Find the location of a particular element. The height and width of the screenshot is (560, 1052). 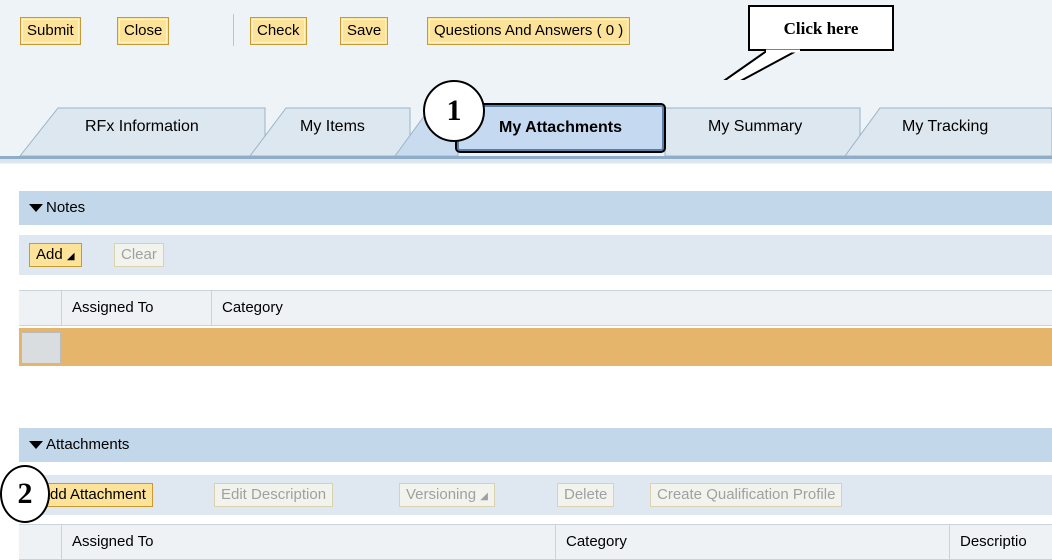

attachments-table-header: Assigned To Category Descriptio is located at coordinates (535, 542).